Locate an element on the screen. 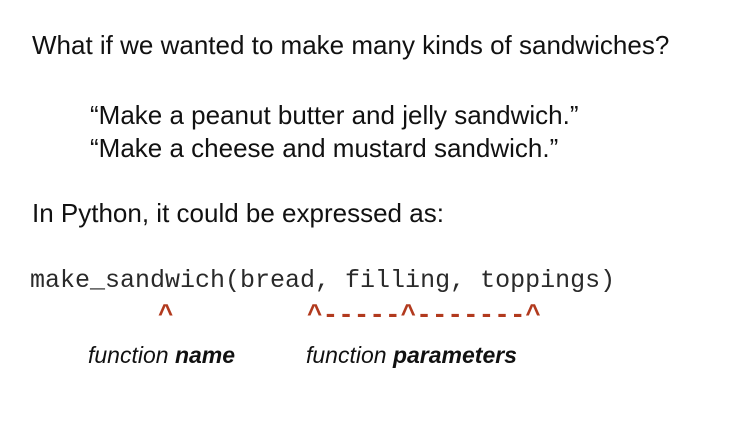  function-parameters-marker: ^-----^-------^ is located at coordinates (424, 315).